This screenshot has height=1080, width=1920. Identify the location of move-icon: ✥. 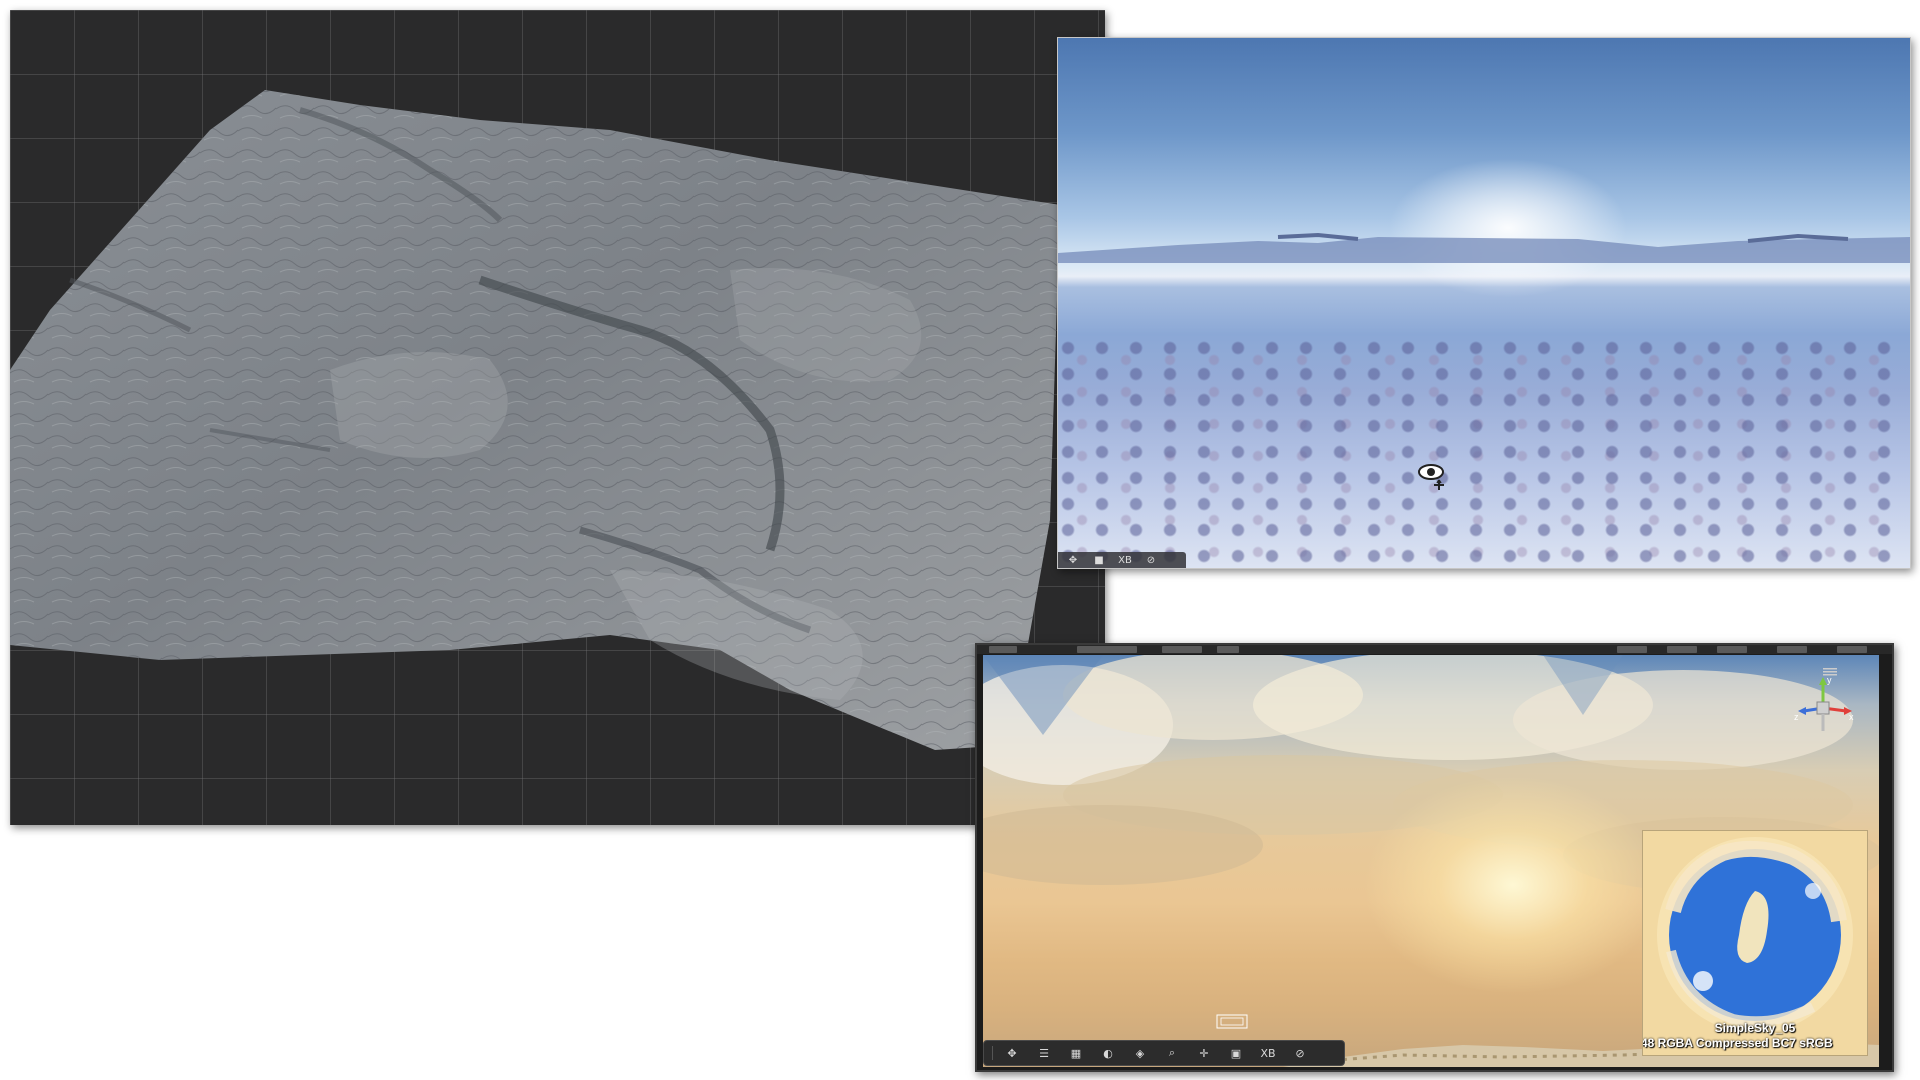
(1073, 560).